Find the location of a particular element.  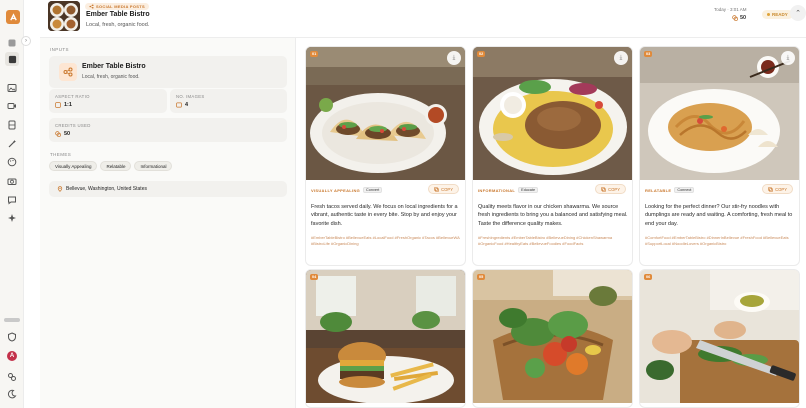

status-label: READY is located at coordinates (780, 14).